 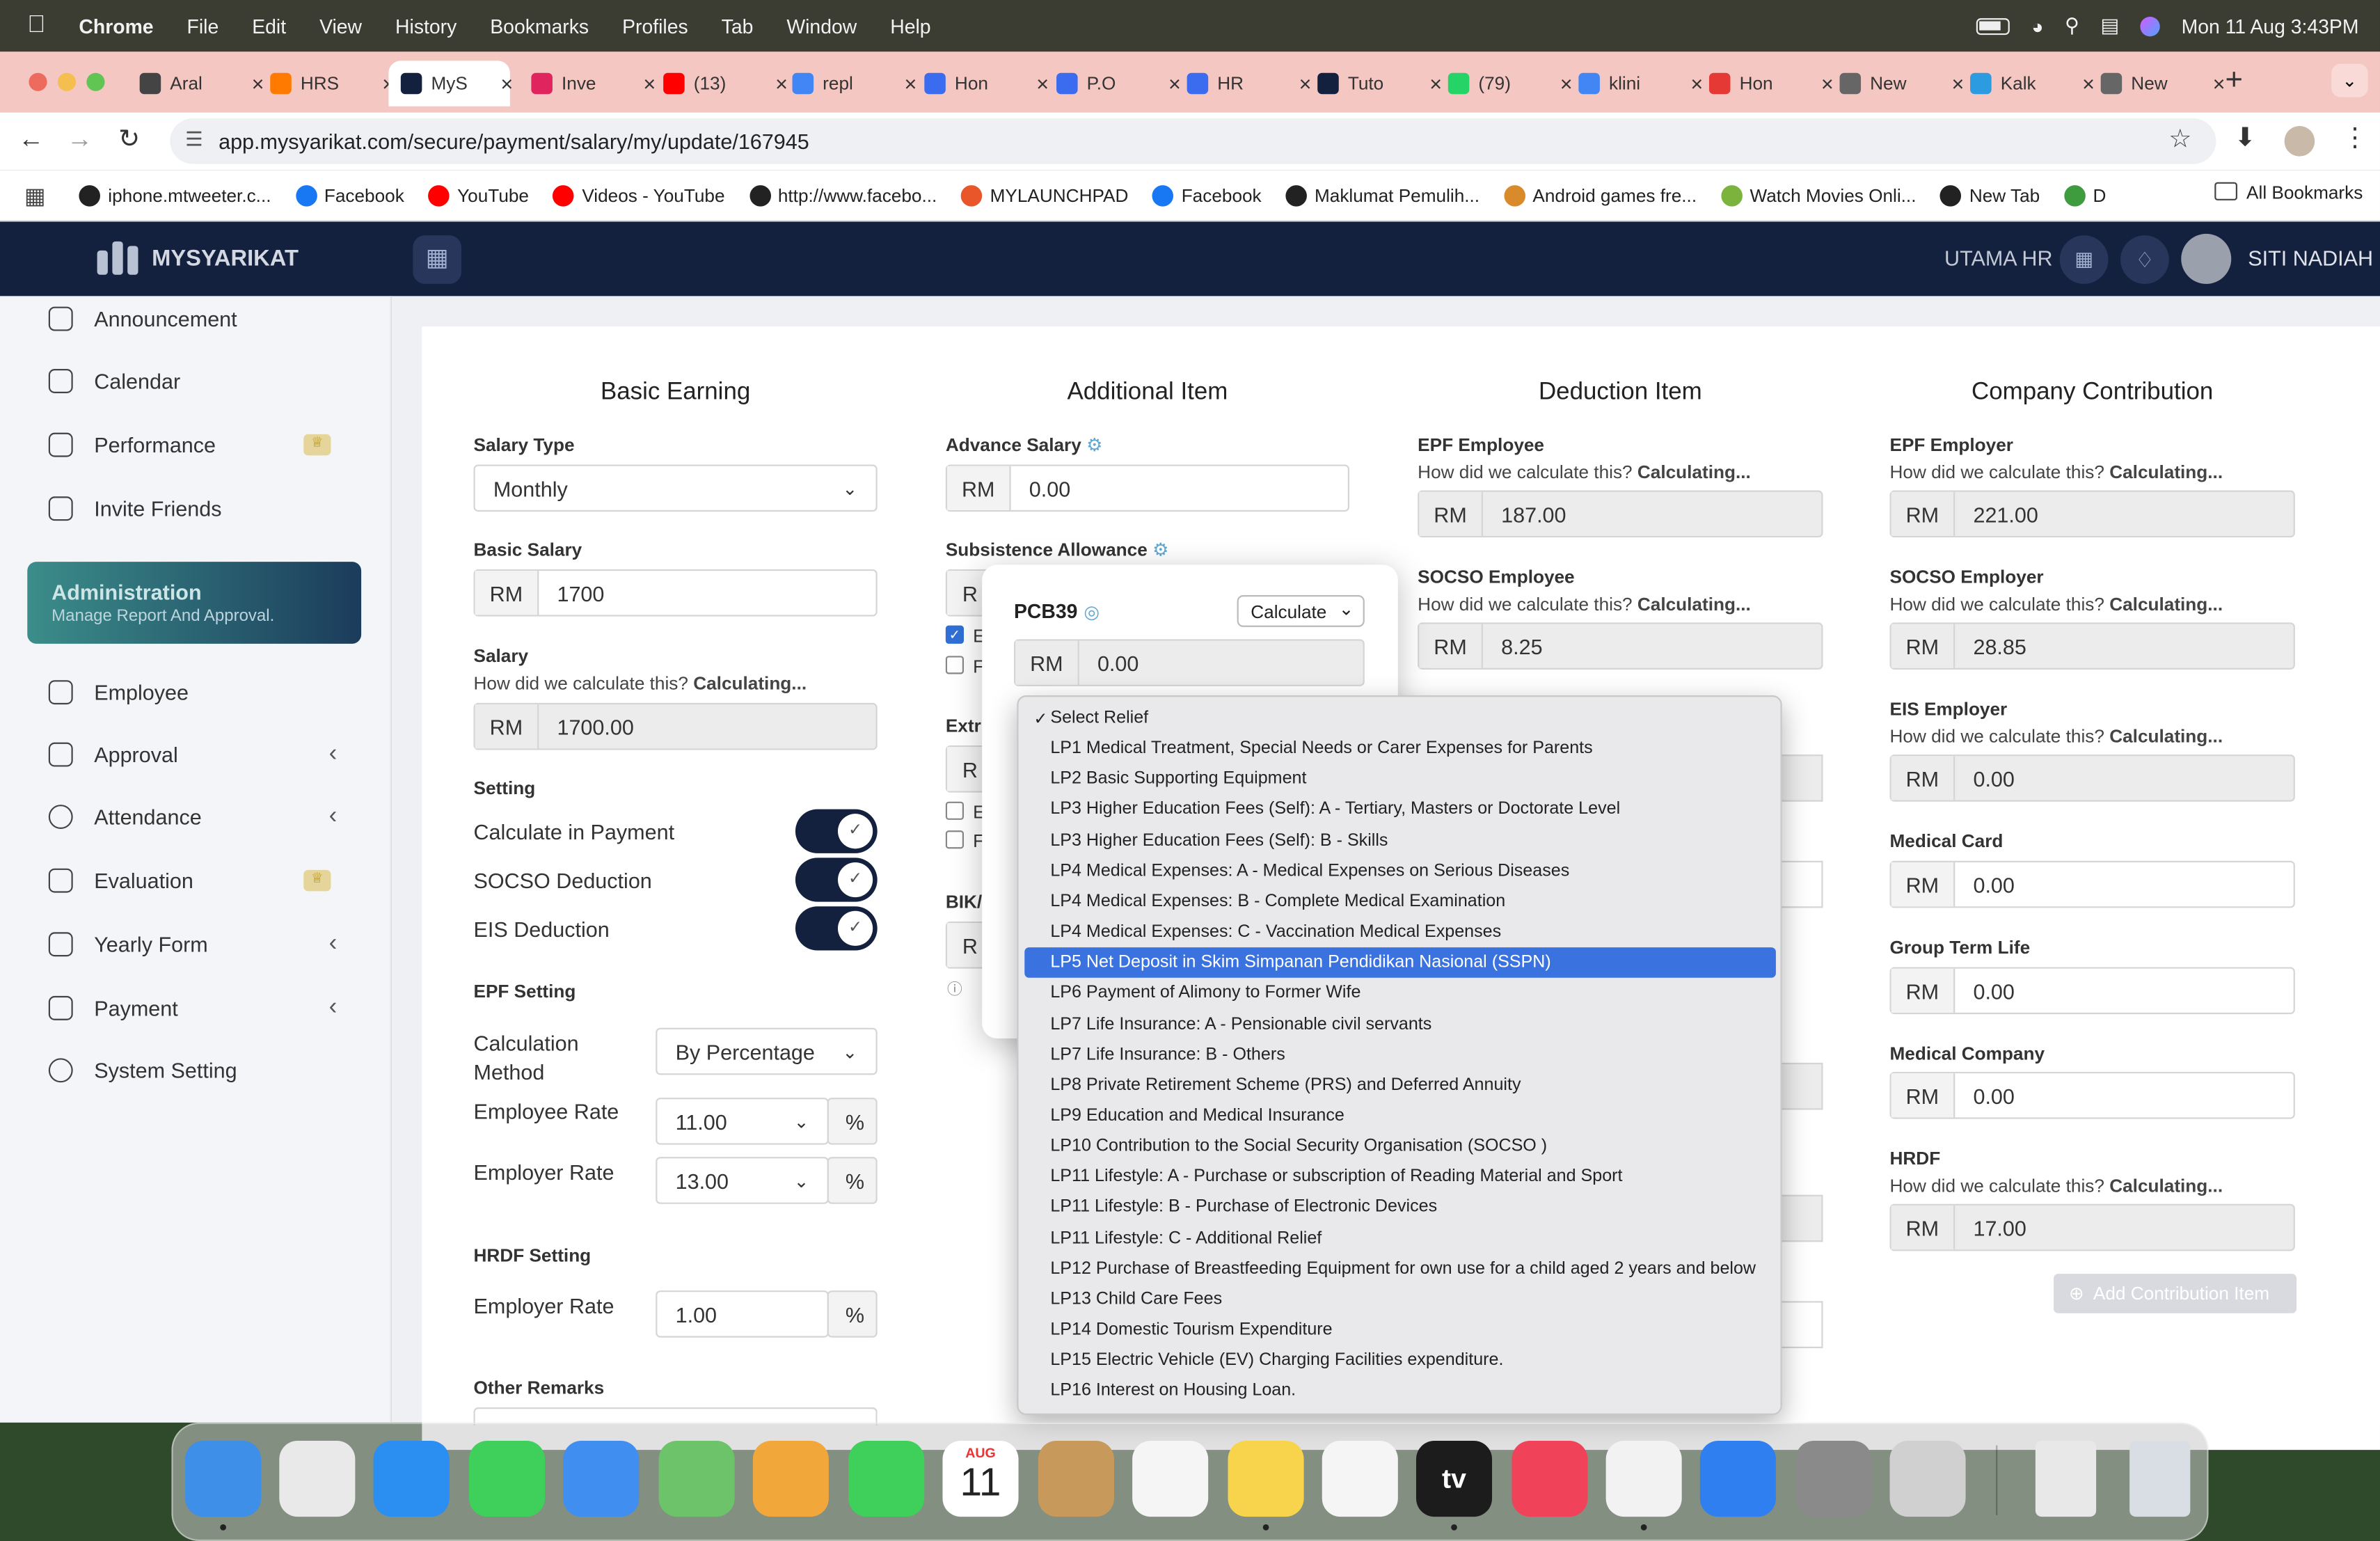 I want to click on bookmark-item: MYLAUNCHPAD, so click(x=1044, y=195).